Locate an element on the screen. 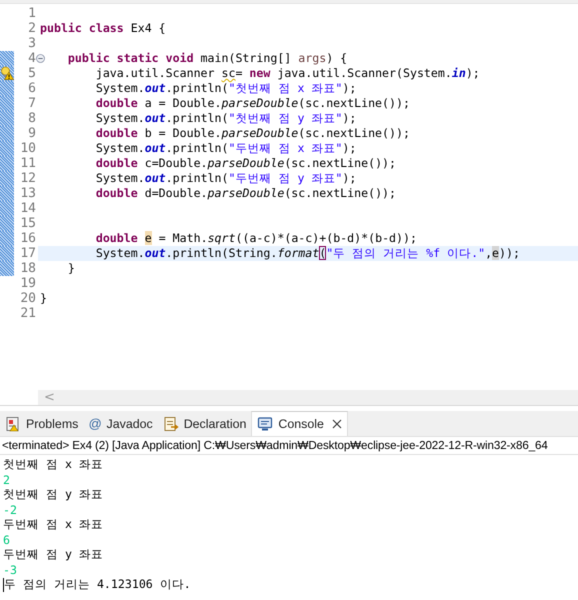  declaration-icon is located at coordinates (170, 424).